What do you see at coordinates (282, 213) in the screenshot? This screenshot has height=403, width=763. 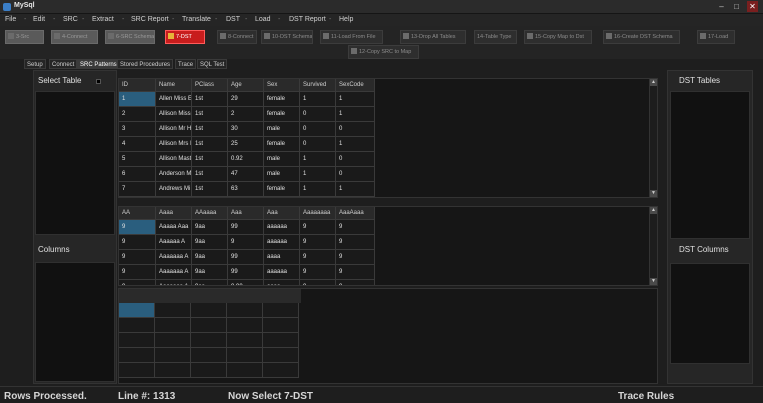 I see `column-header: Aaa` at bounding box center [282, 213].